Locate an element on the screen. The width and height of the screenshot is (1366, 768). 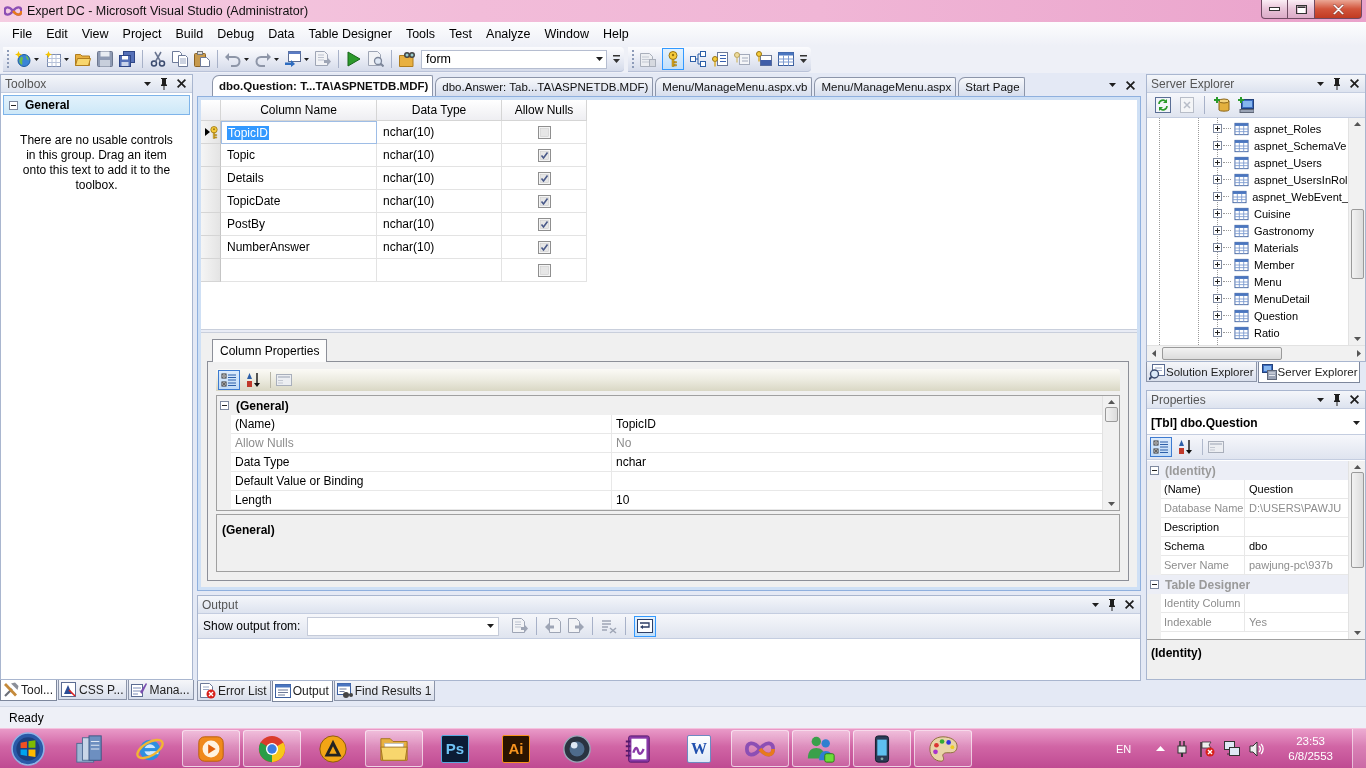
menubar-entry: Help is located at coordinates (616, 34).